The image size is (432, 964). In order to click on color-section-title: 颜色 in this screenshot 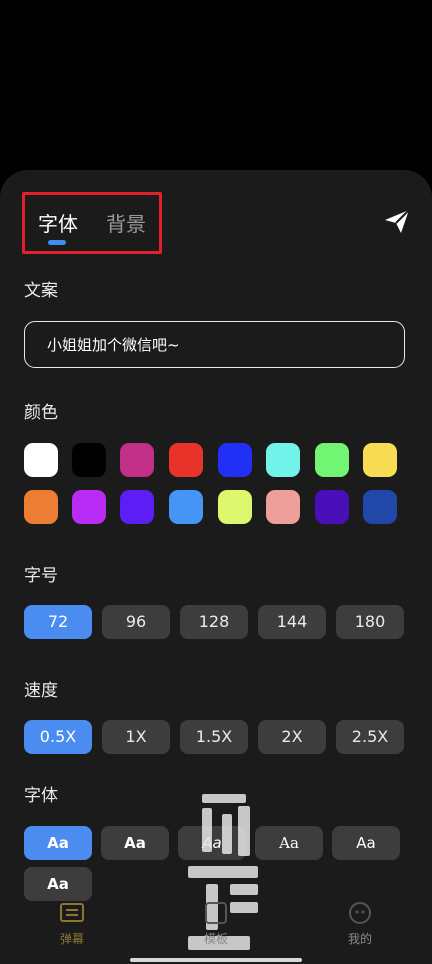, I will do `click(41, 413)`.